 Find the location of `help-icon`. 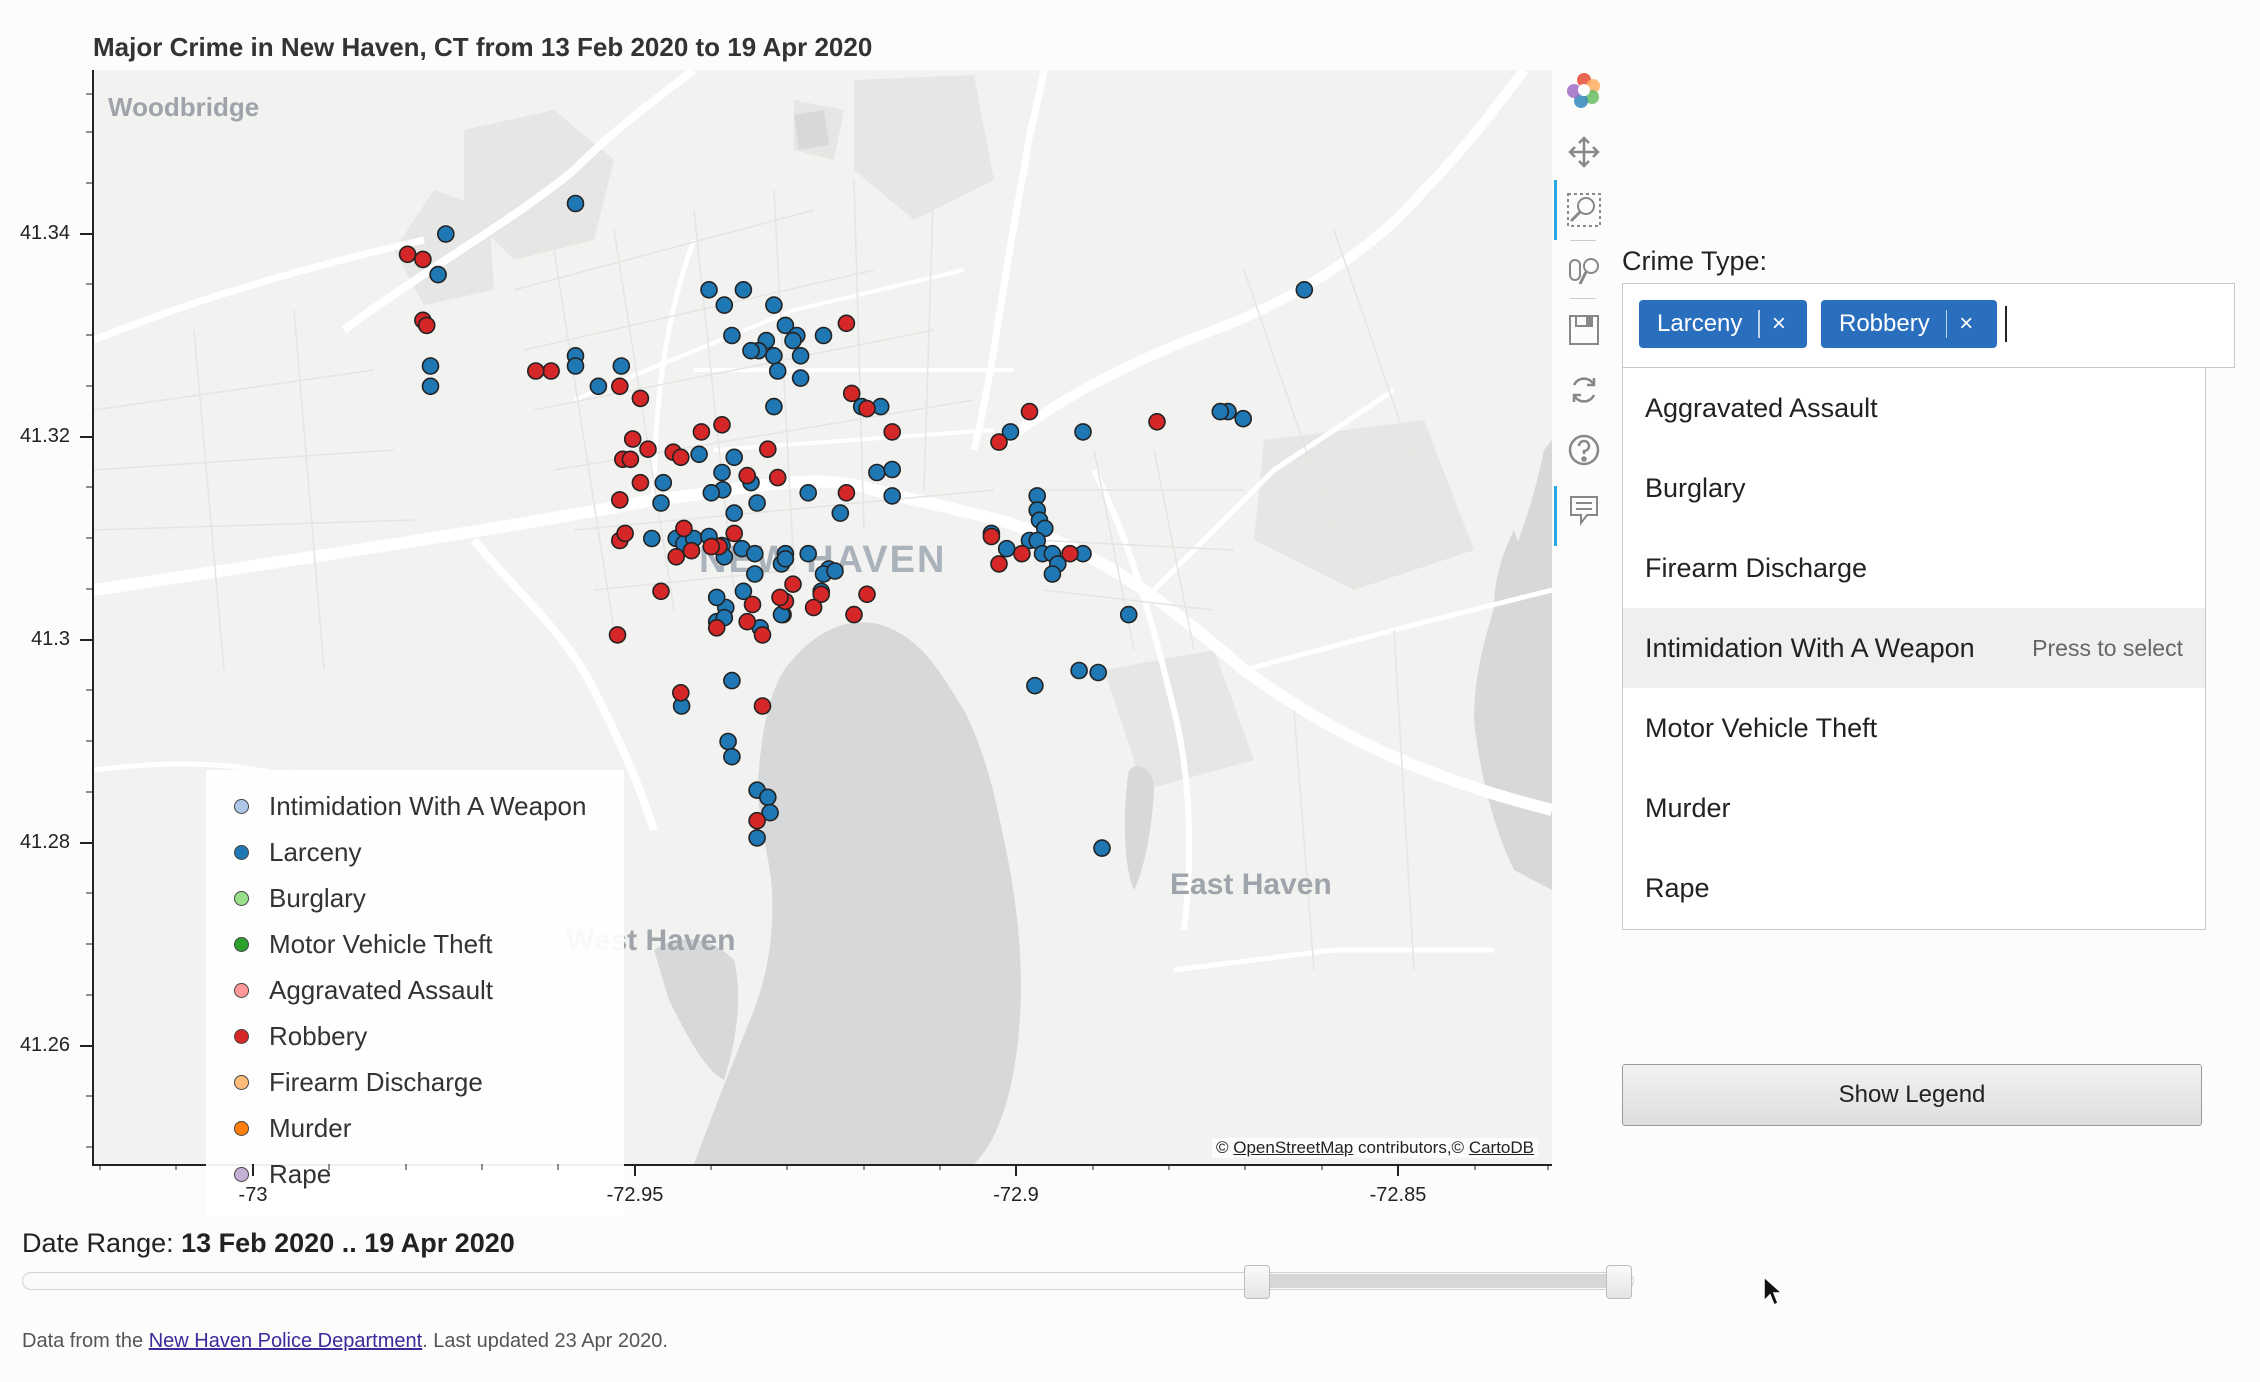

help-icon is located at coordinates (1584, 450).